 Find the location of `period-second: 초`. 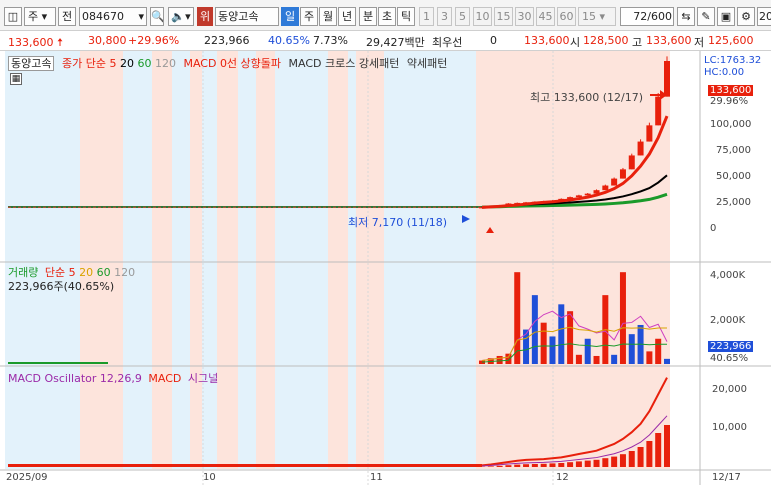

period-second: 초 is located at coordinates (387, 16).